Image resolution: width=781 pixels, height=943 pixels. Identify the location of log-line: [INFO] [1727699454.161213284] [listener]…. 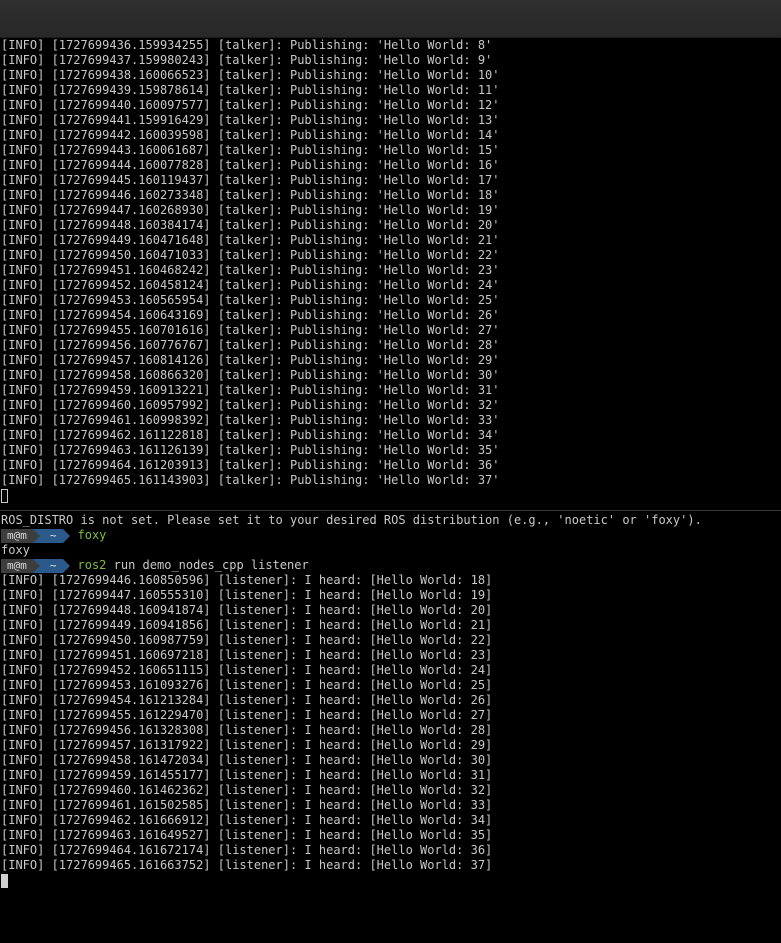
(247, 700).